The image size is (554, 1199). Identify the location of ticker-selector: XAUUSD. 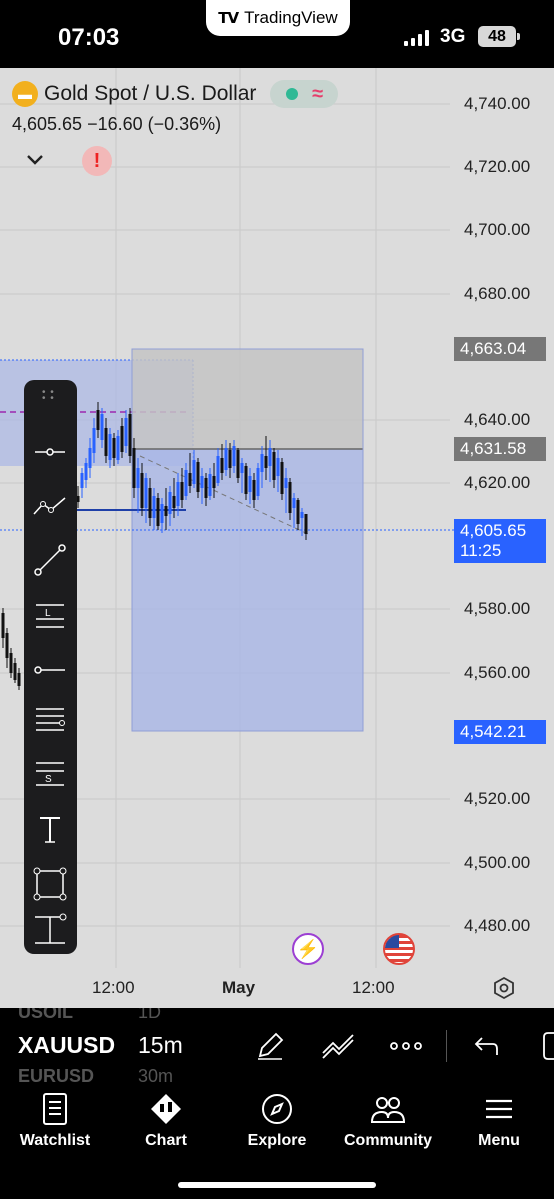
(66, 1045).